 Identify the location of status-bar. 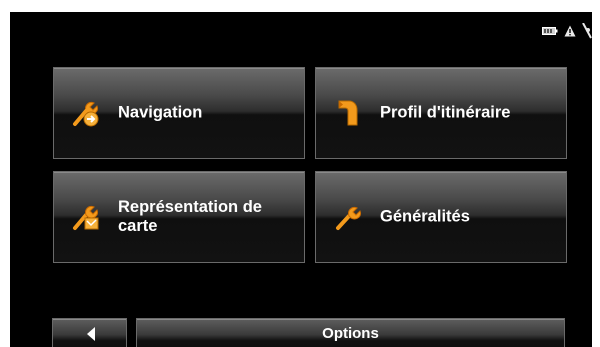
(567, 31).